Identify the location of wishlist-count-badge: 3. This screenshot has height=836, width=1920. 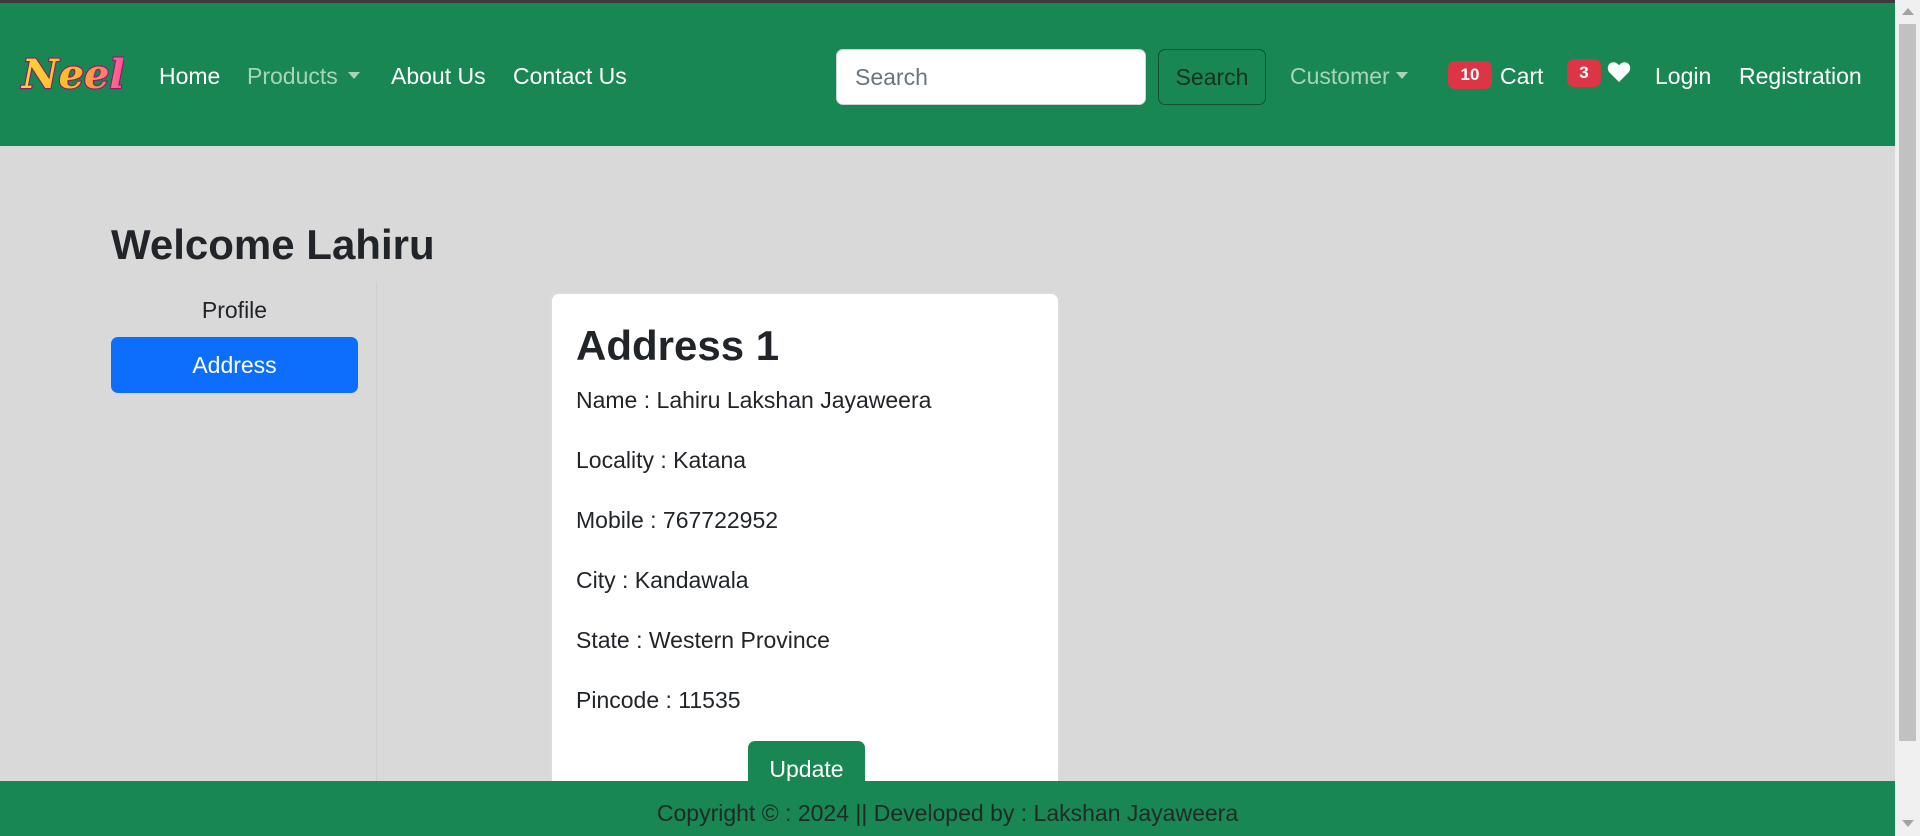
(1584, 73).